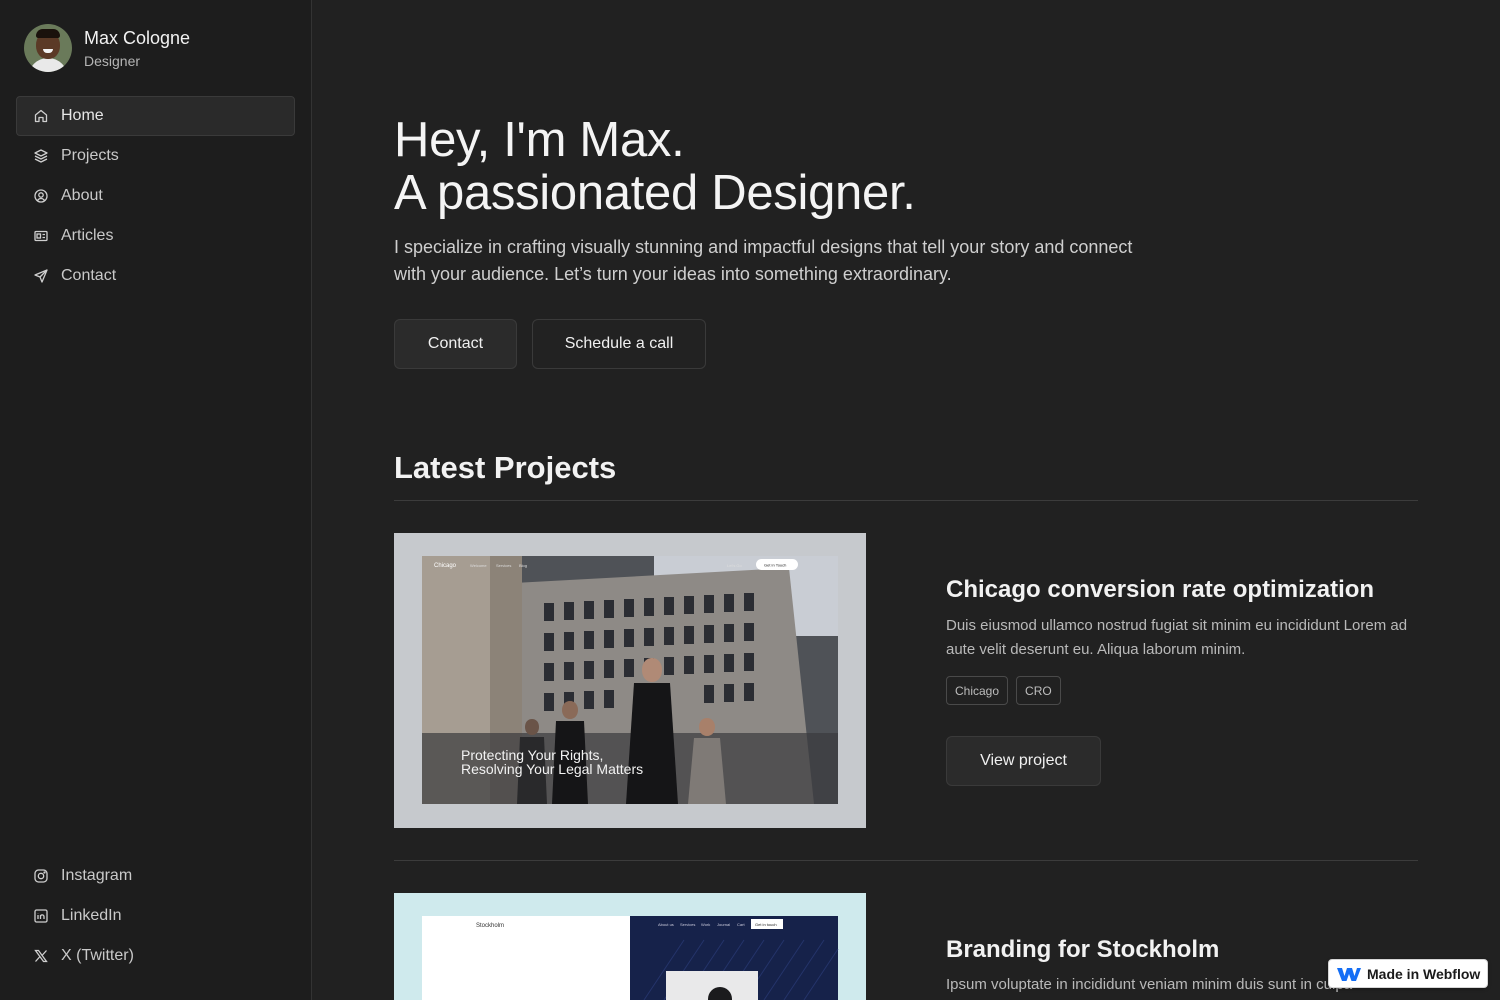 The height and width of the screenshot is (1000, 1500). Describe the element at coordinates (91, 915) in the screenshot. I see `social-label: LinkedIn` at that location.